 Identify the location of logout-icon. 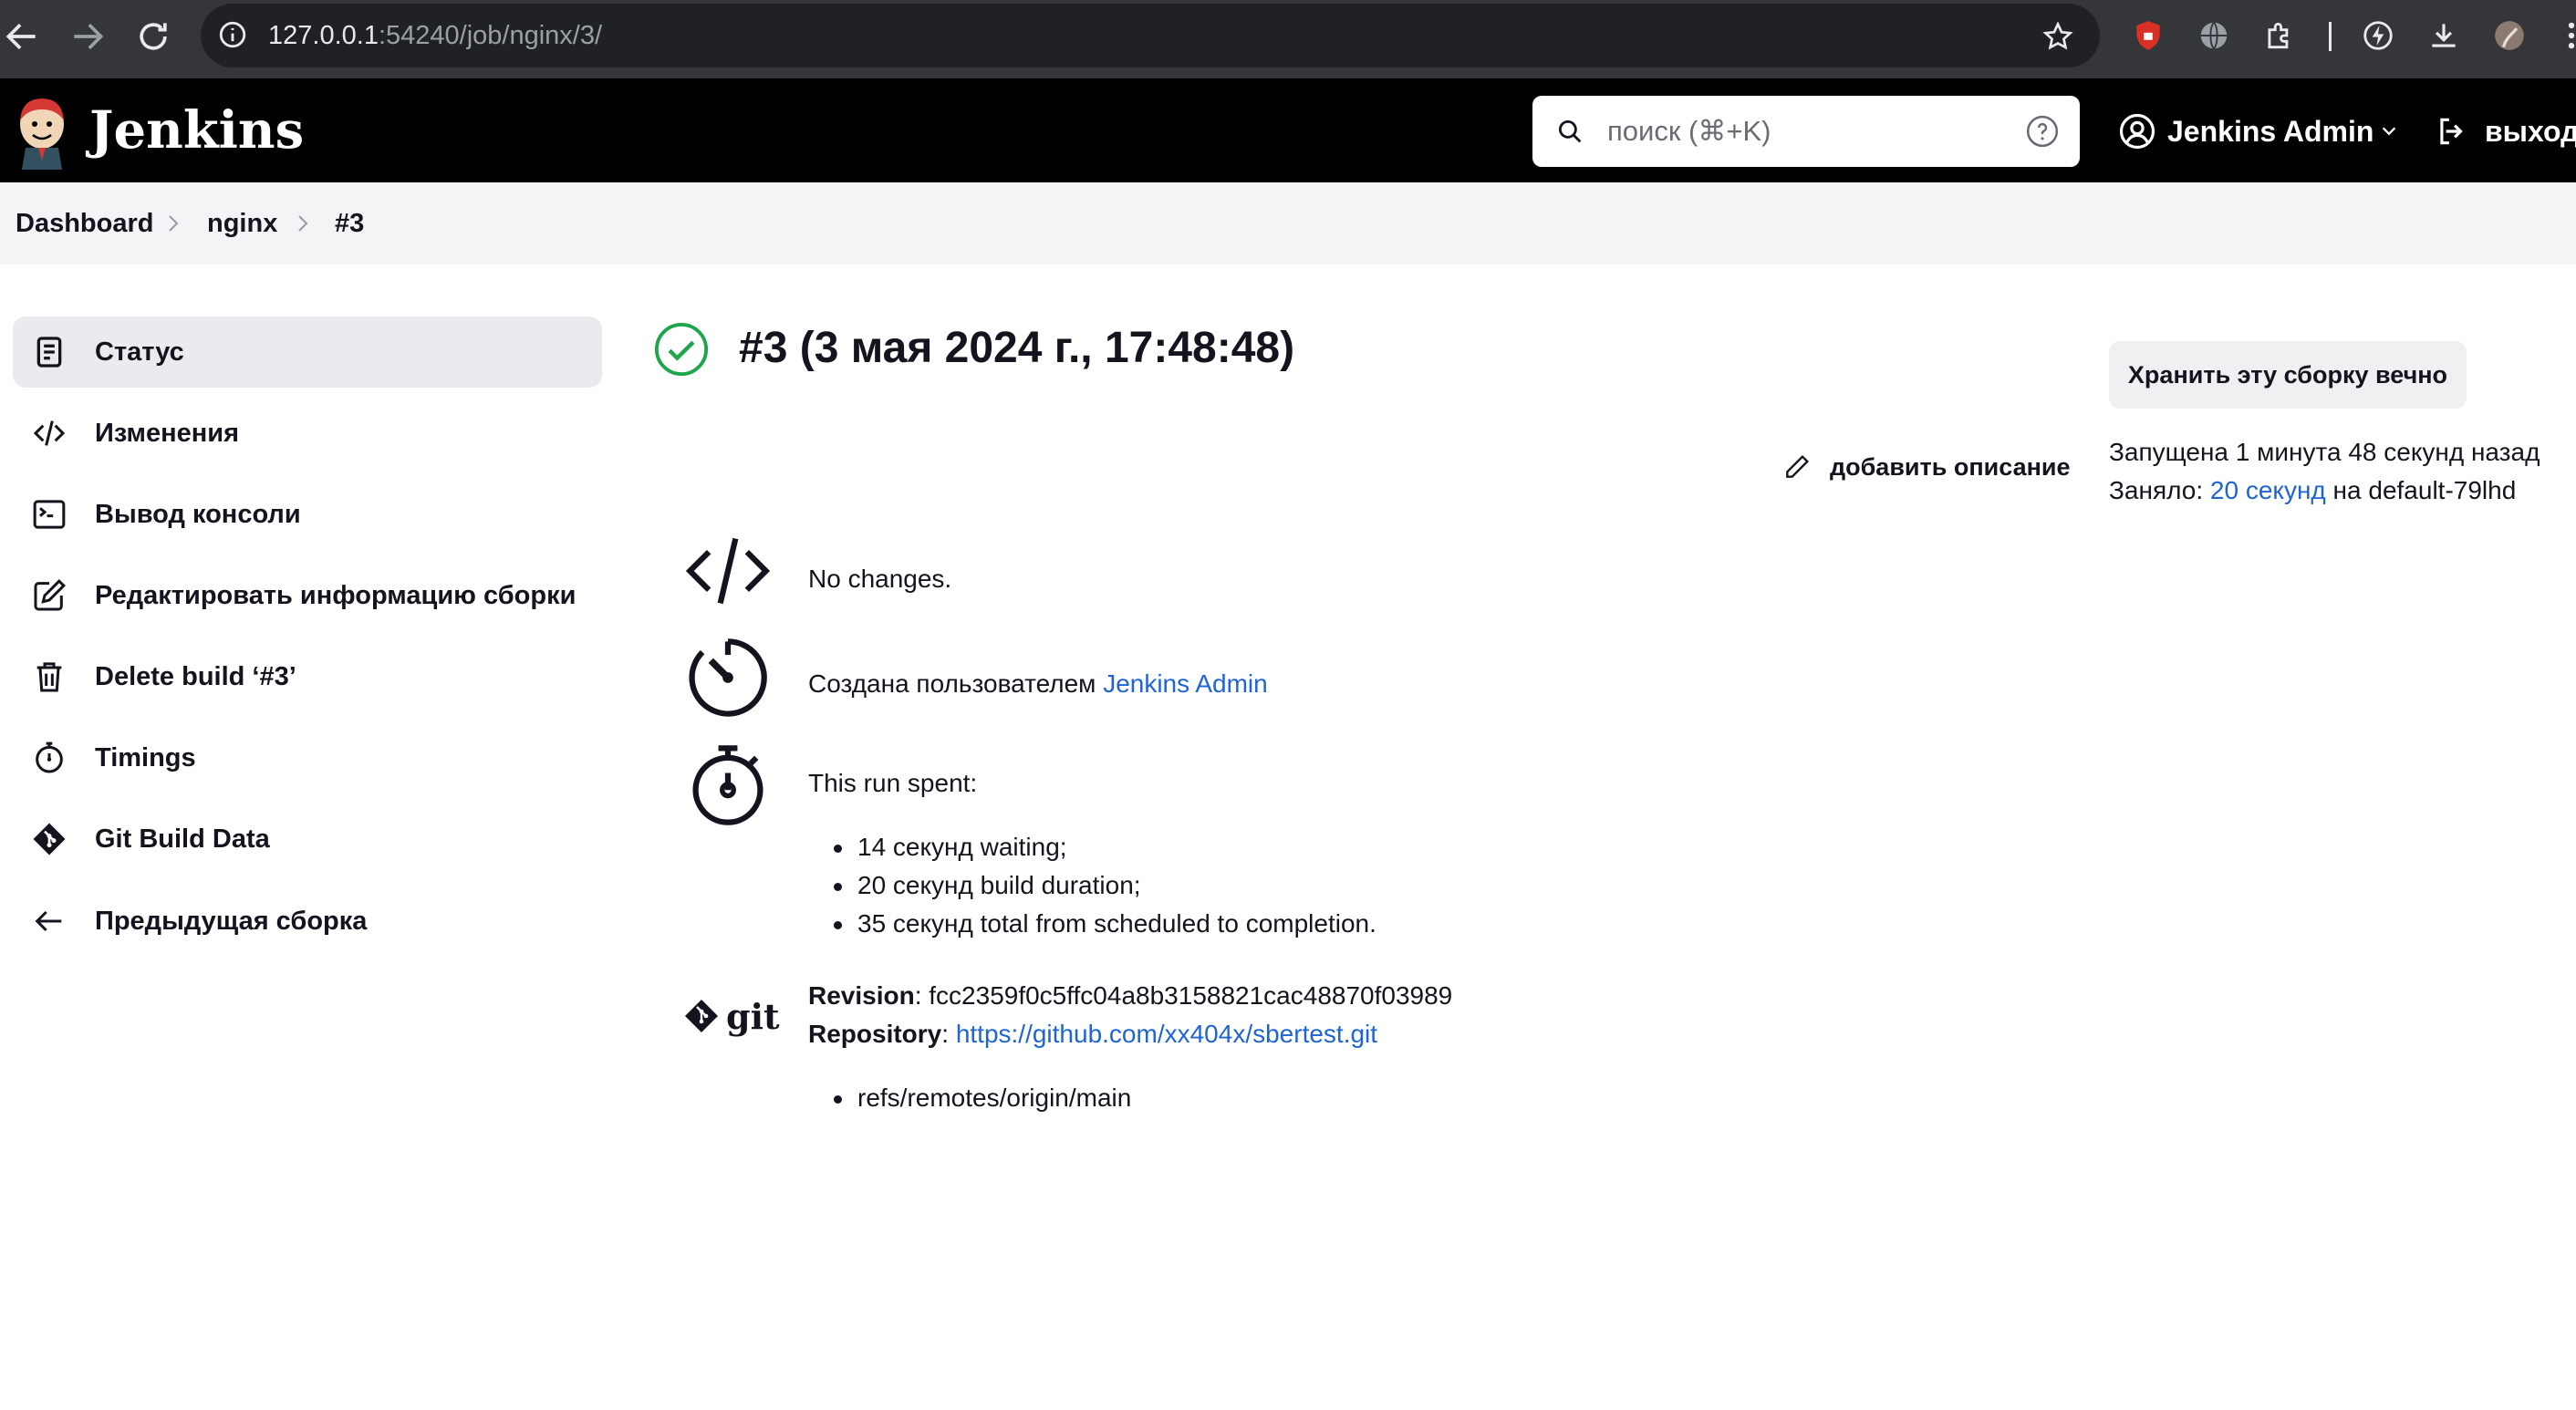
(2451, 131).